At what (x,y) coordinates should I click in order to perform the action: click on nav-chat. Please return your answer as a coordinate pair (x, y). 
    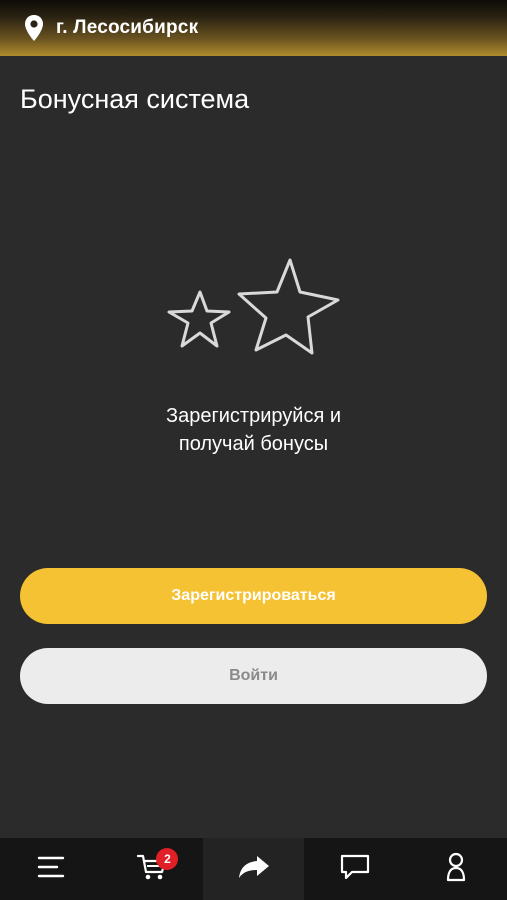
    Looking at the image, I should click on (354, 869).